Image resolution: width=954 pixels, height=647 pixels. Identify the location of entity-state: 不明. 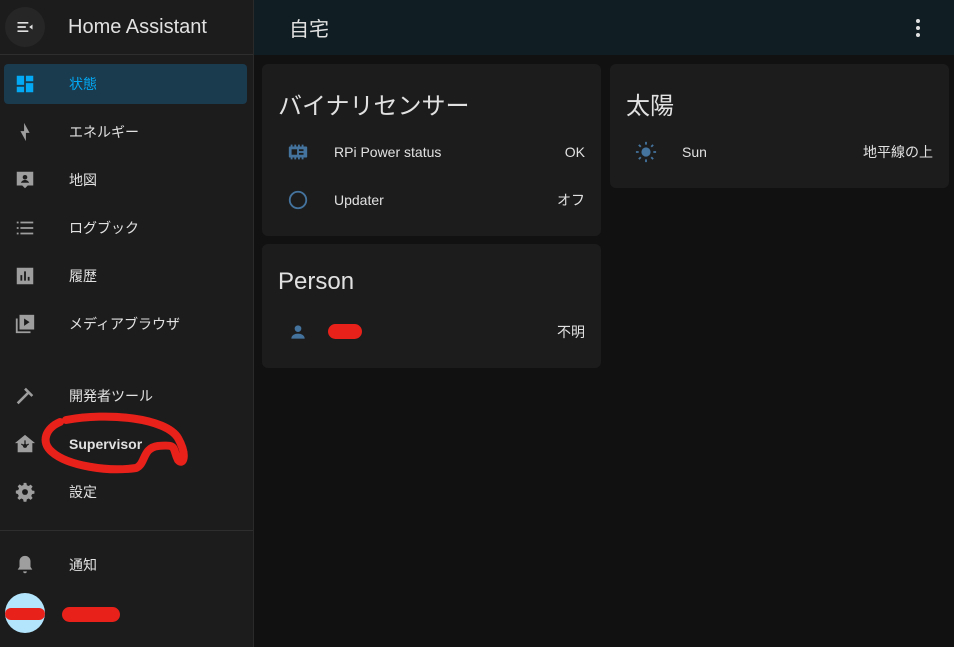
(571, 332).